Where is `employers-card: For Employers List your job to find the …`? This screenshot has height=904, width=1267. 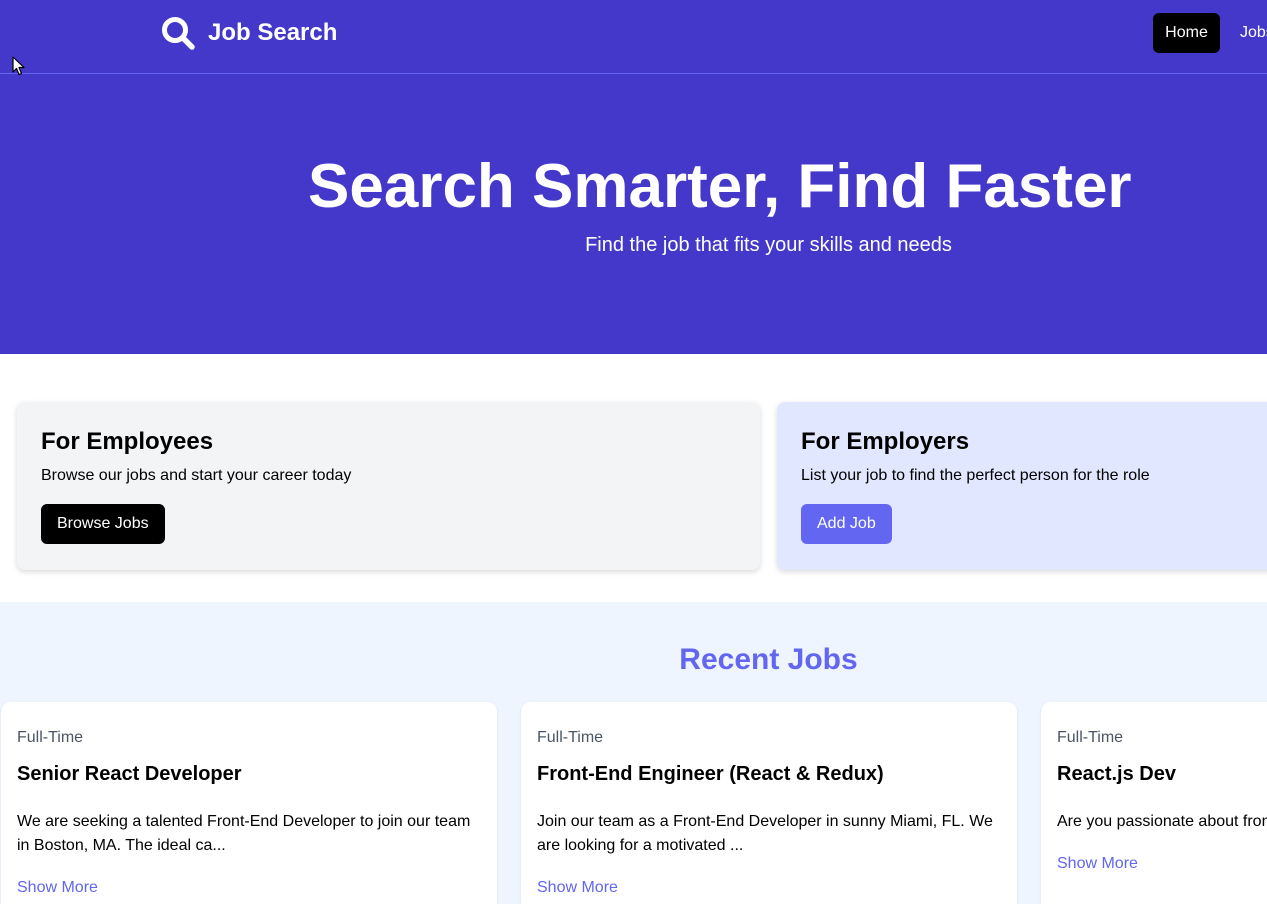 employers-card: For Employers List your job to find the … is located at coordinates (1022, 486).